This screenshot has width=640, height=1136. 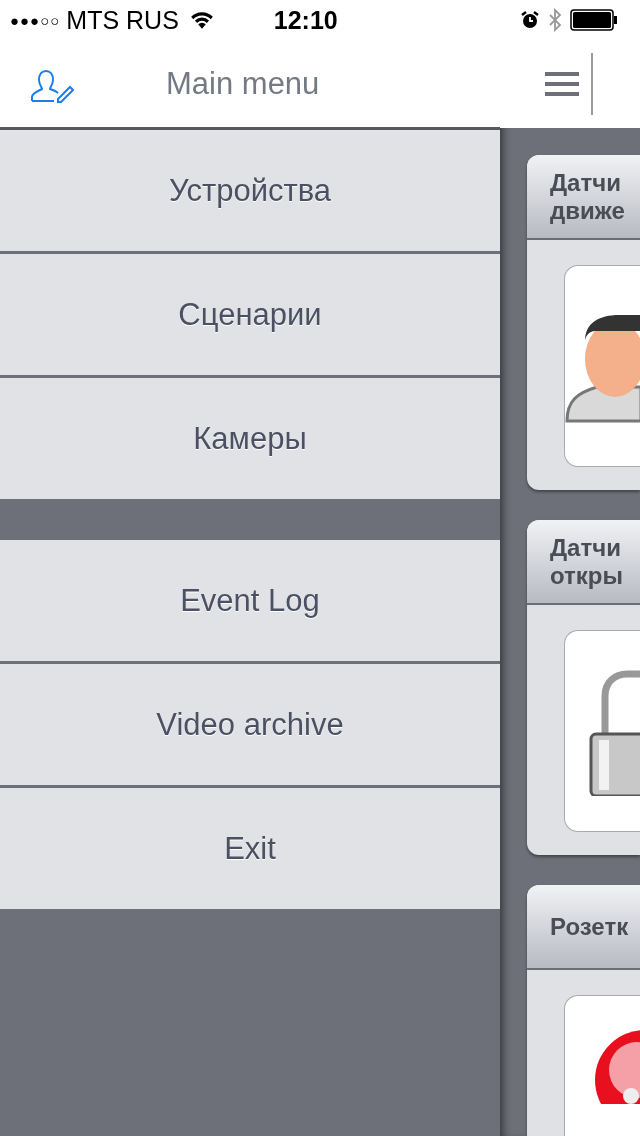 I want to click on device-card: Розетк, so click(x=583, y=1010).